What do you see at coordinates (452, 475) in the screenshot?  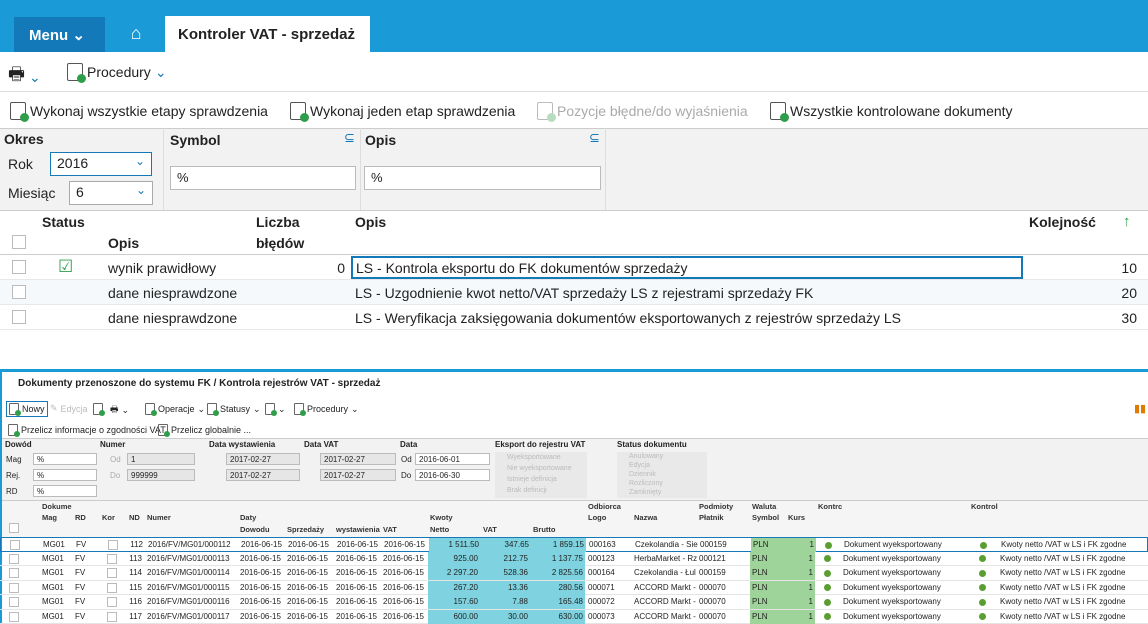 I see `data-do-input: 2016-06-30` at bounding box center [452, 475].